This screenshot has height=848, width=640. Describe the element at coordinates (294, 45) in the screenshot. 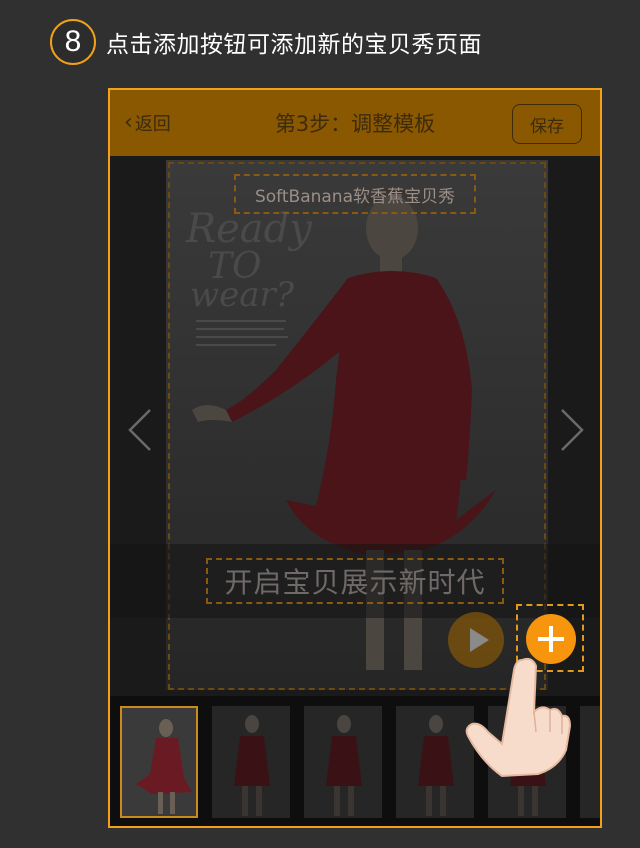

I see `step-instruction: 点击添加按钮可添加新的宝贝秀页面` at that location.